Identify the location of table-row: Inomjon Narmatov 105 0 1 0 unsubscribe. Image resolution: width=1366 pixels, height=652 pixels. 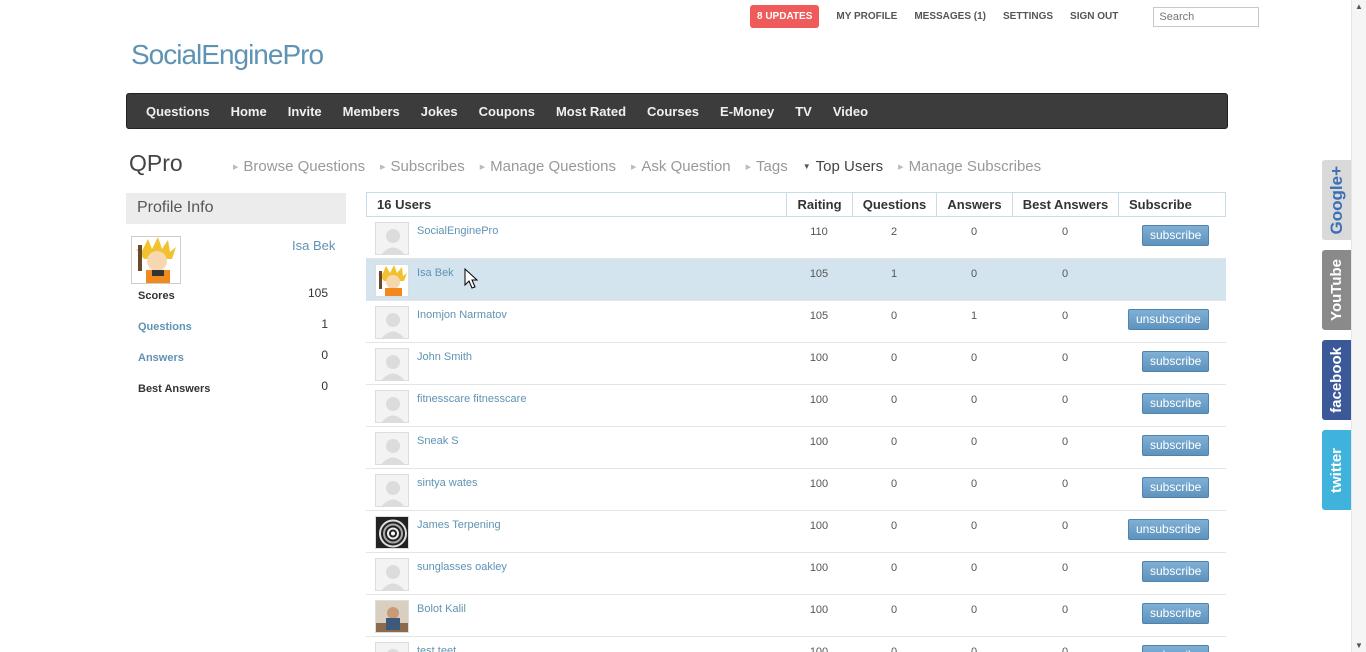
(796, 322).